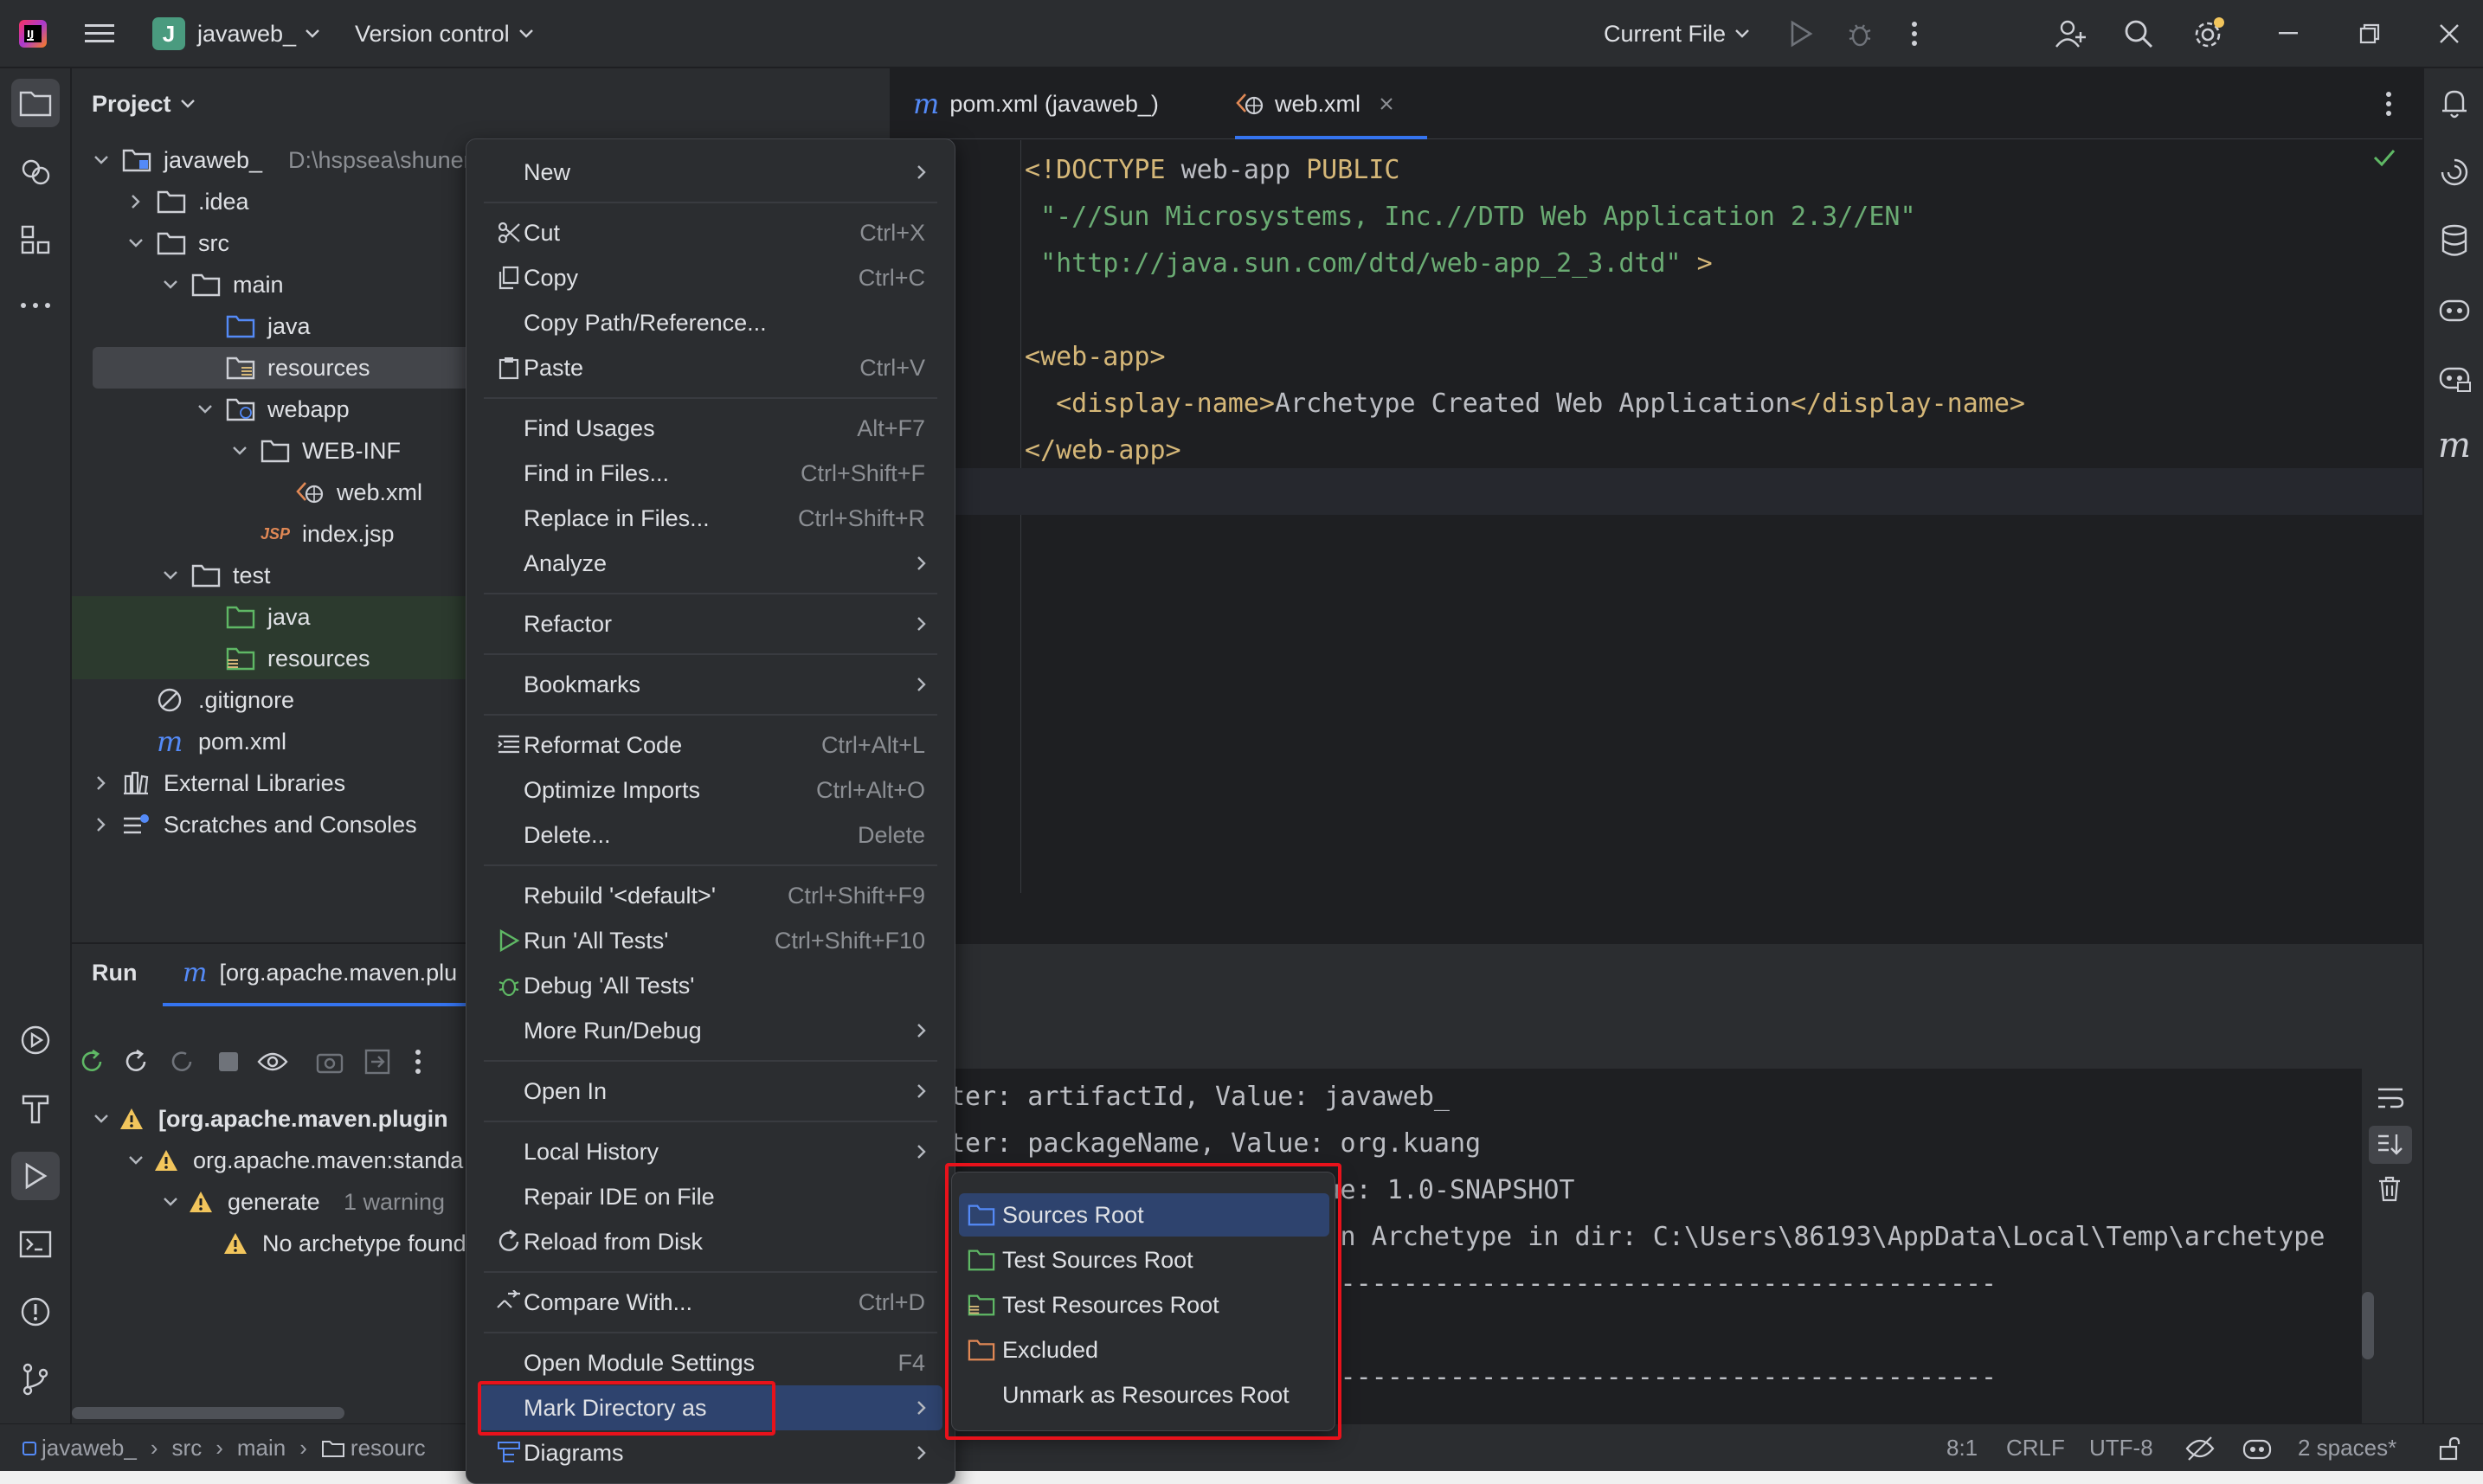  I want to click on menu-item-diagrams: Diagrams, so click(710, 1453).